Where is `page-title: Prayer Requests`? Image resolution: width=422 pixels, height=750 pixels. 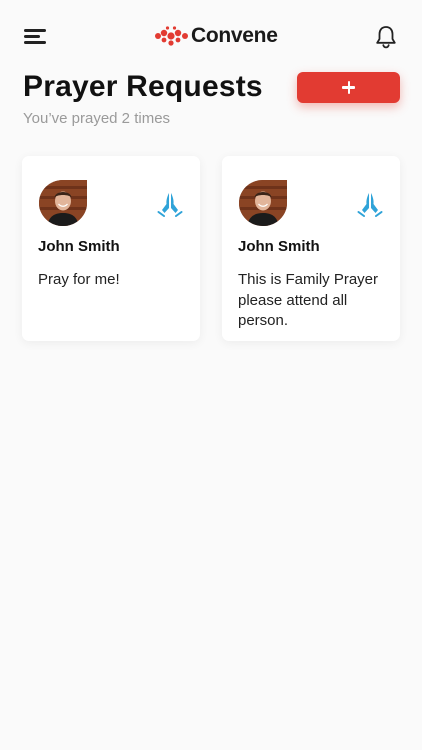
page-title: Prayer Requests is located at coordinates (143, 86).